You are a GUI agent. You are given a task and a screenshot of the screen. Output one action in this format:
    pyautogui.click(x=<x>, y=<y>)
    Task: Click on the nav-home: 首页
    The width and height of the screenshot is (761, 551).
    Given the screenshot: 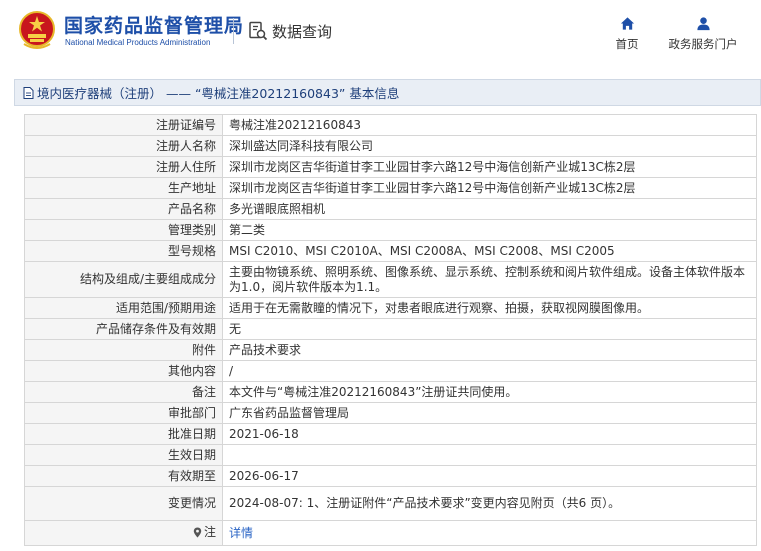 What is the action you would take?
    pyautogui.click(x=627, y=34)
    